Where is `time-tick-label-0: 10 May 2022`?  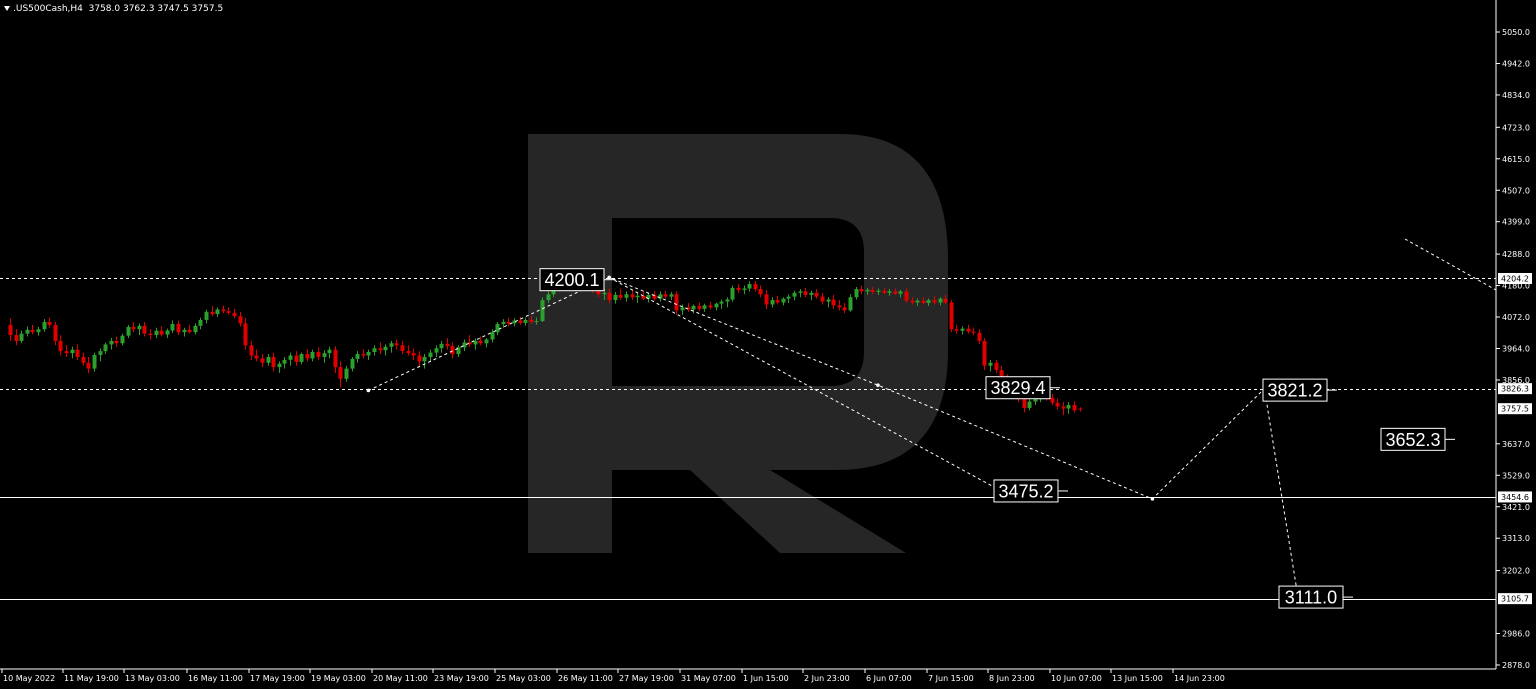
time-tick-label-0: 10 May 2022 is located at coordinates (29, 678).